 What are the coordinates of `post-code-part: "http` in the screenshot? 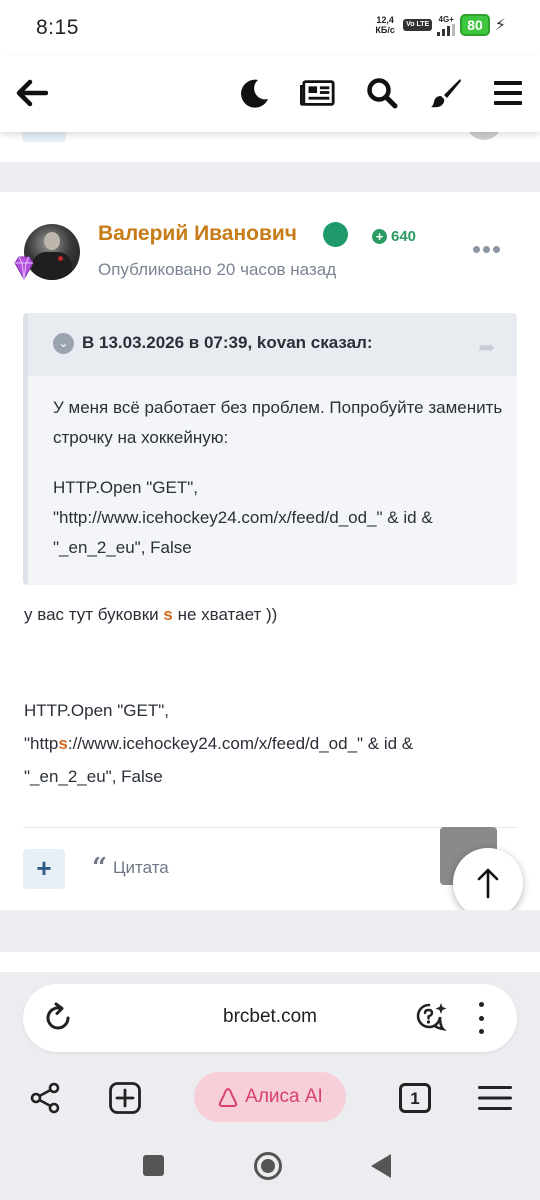 It's located at (41, 743).